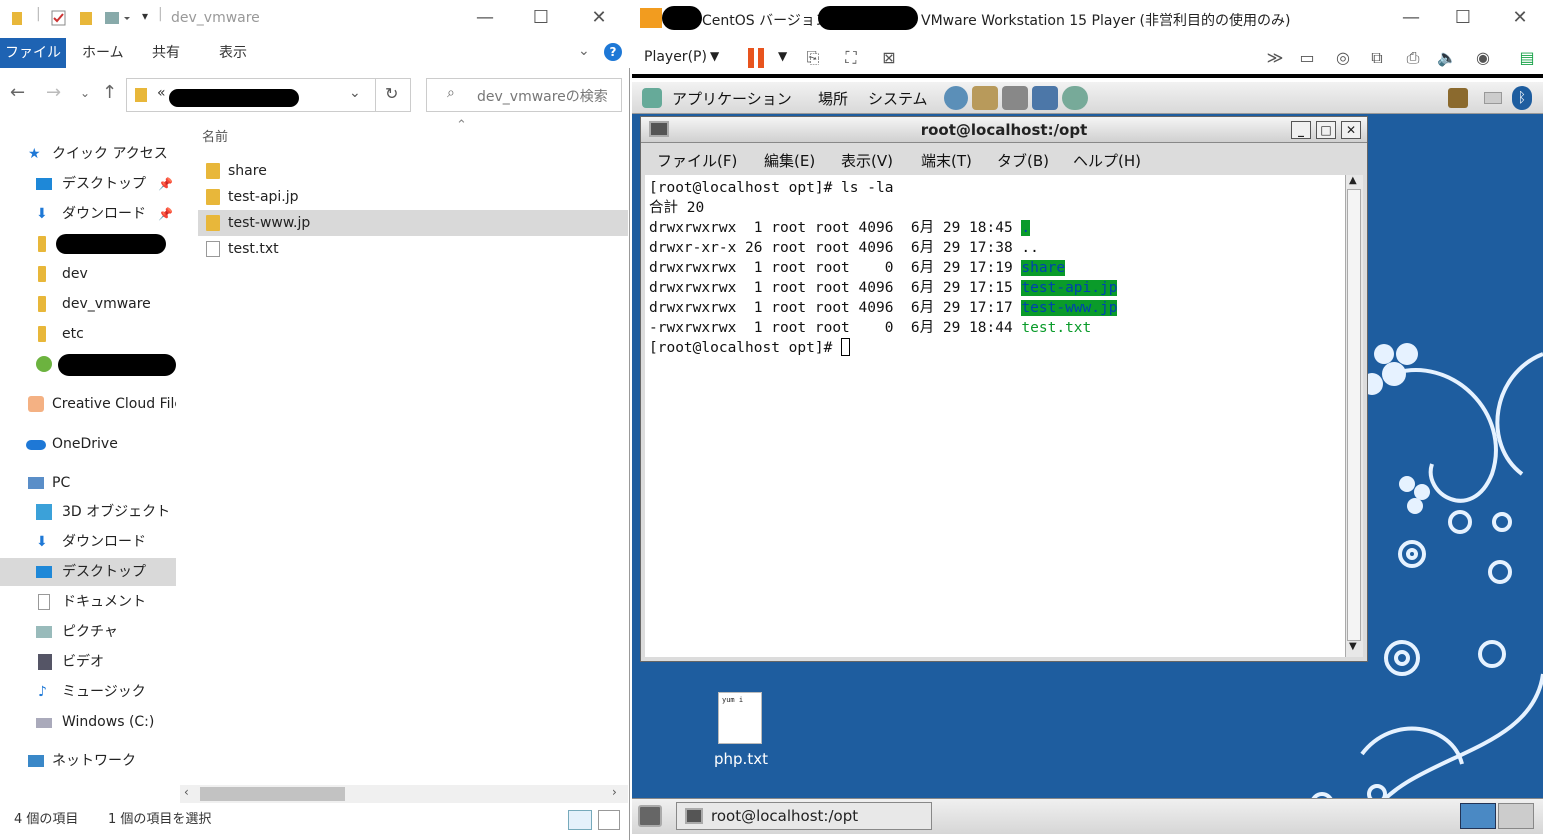  What do you see at coordinates (1351, 130) in the screenshot?
I see `terminal-close-button: ✕` at bounding box center [1351, 130].